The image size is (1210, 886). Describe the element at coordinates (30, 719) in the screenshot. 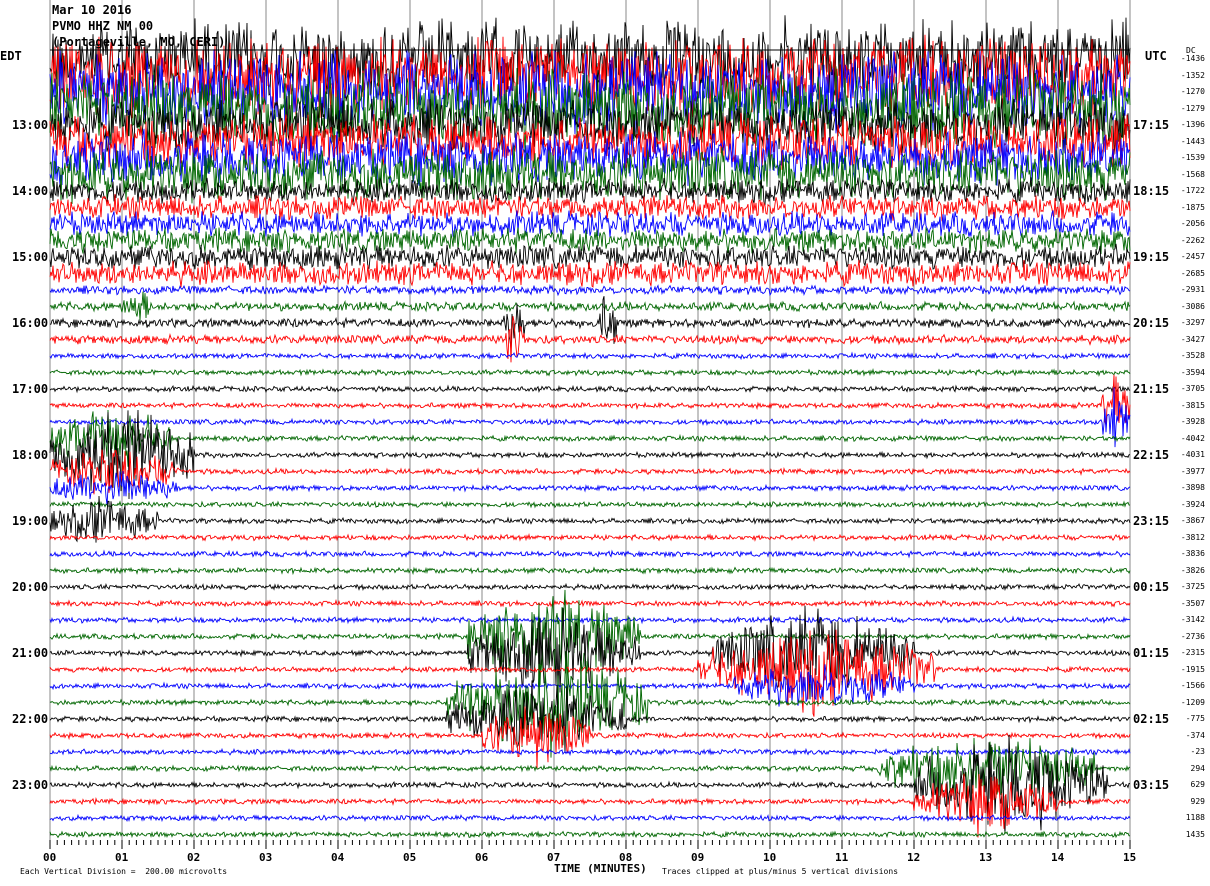

I see `left-hour-label: 22:00` at that location.